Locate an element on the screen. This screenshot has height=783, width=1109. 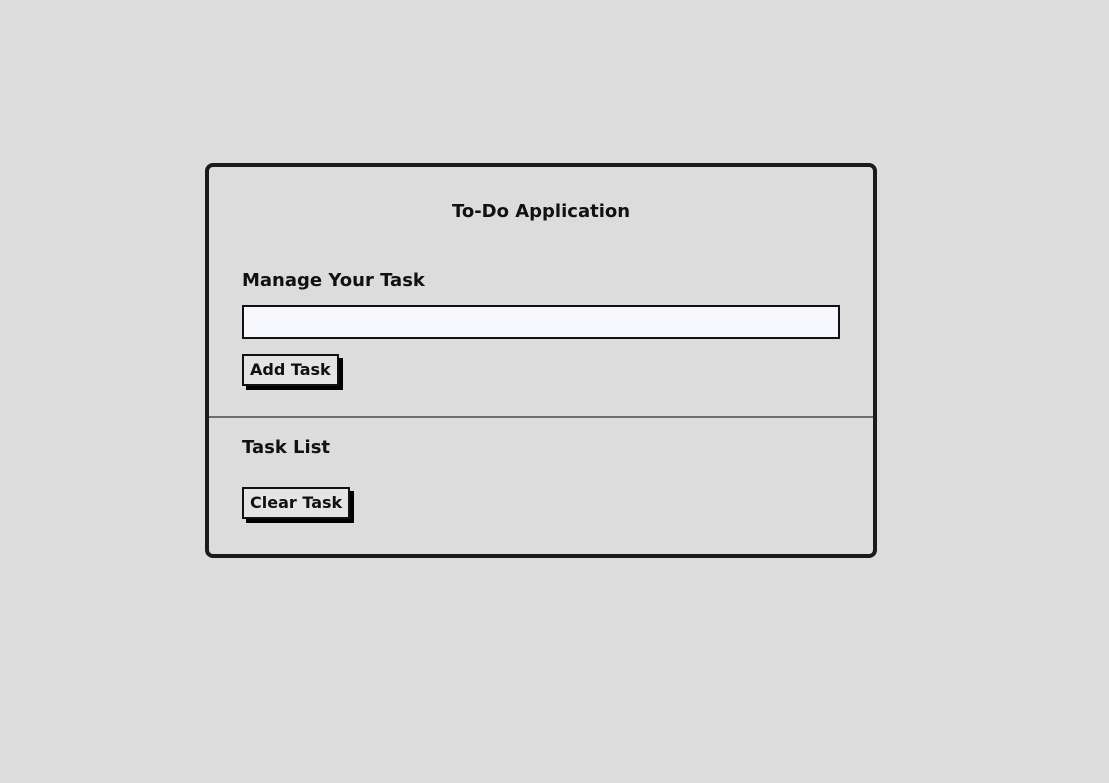
app-title: To-Do Application is located at coordinates (541, 211).